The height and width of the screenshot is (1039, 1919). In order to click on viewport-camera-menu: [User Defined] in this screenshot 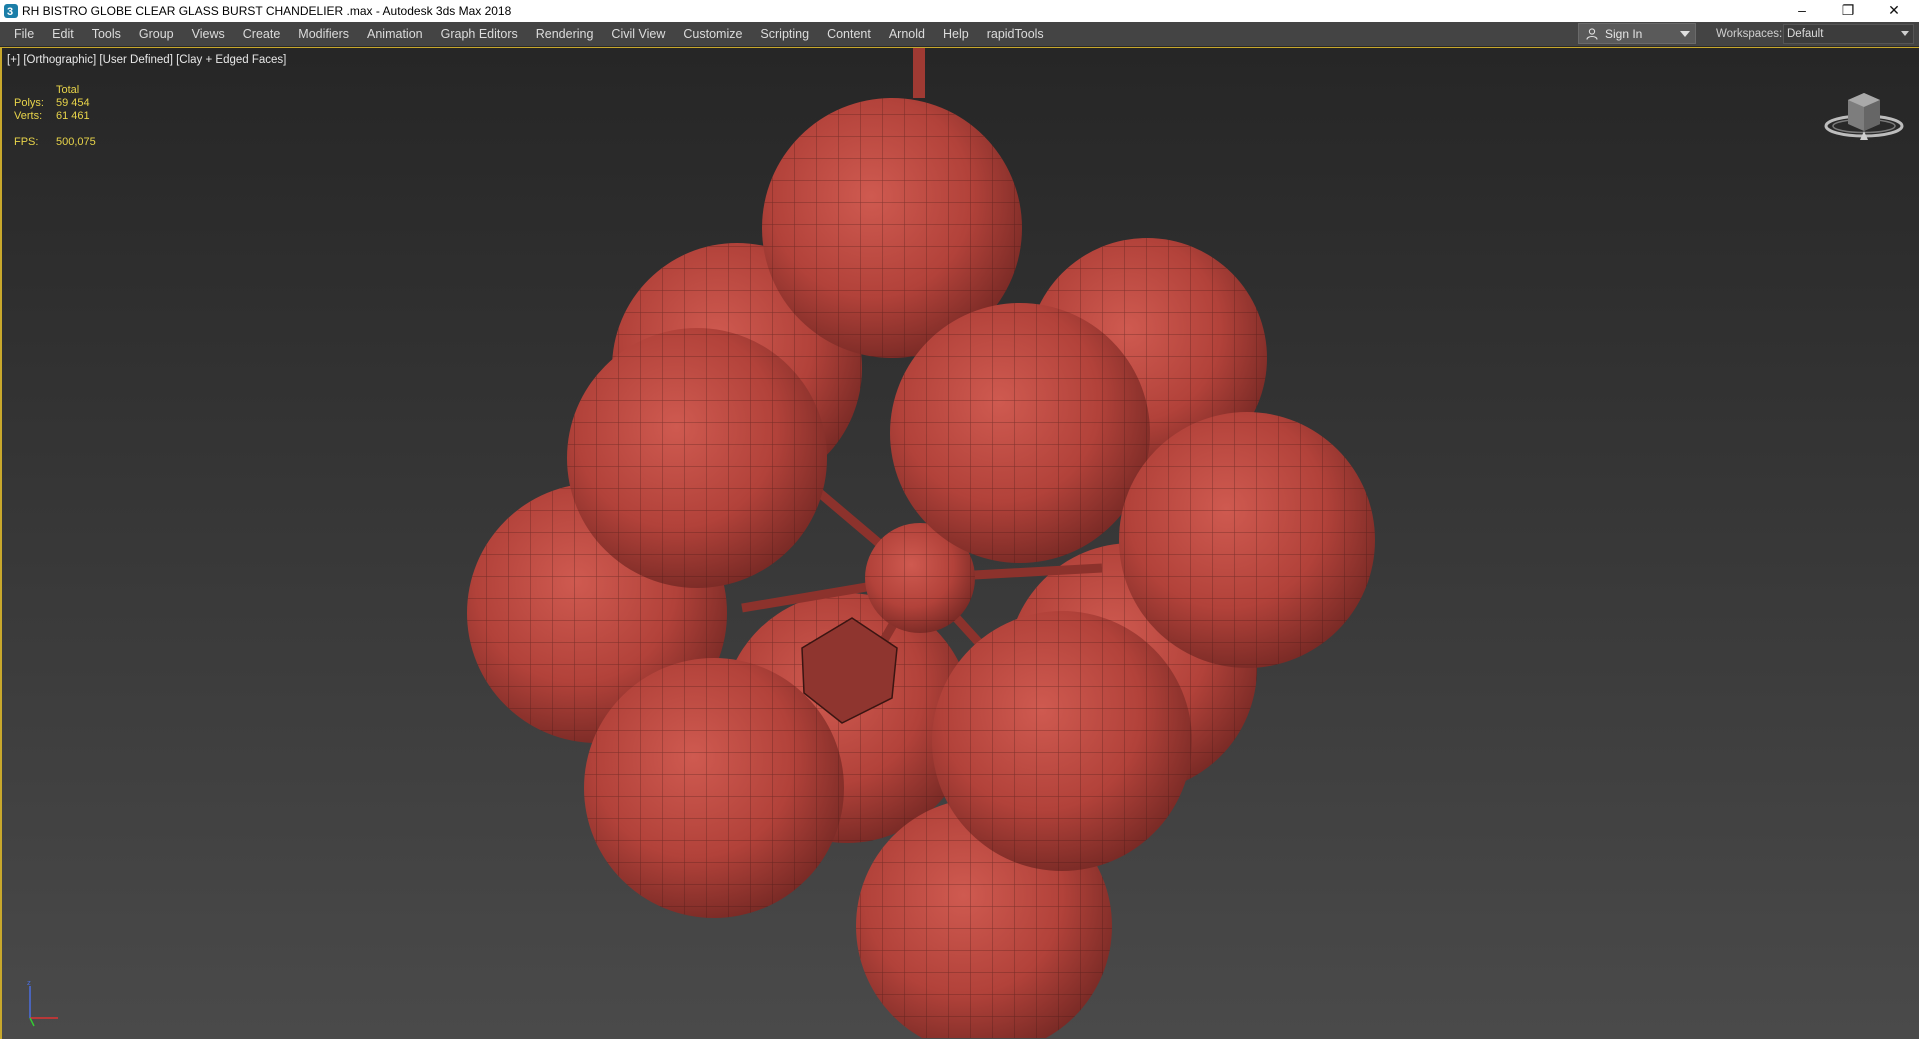, I will do `click(136, 60)`.